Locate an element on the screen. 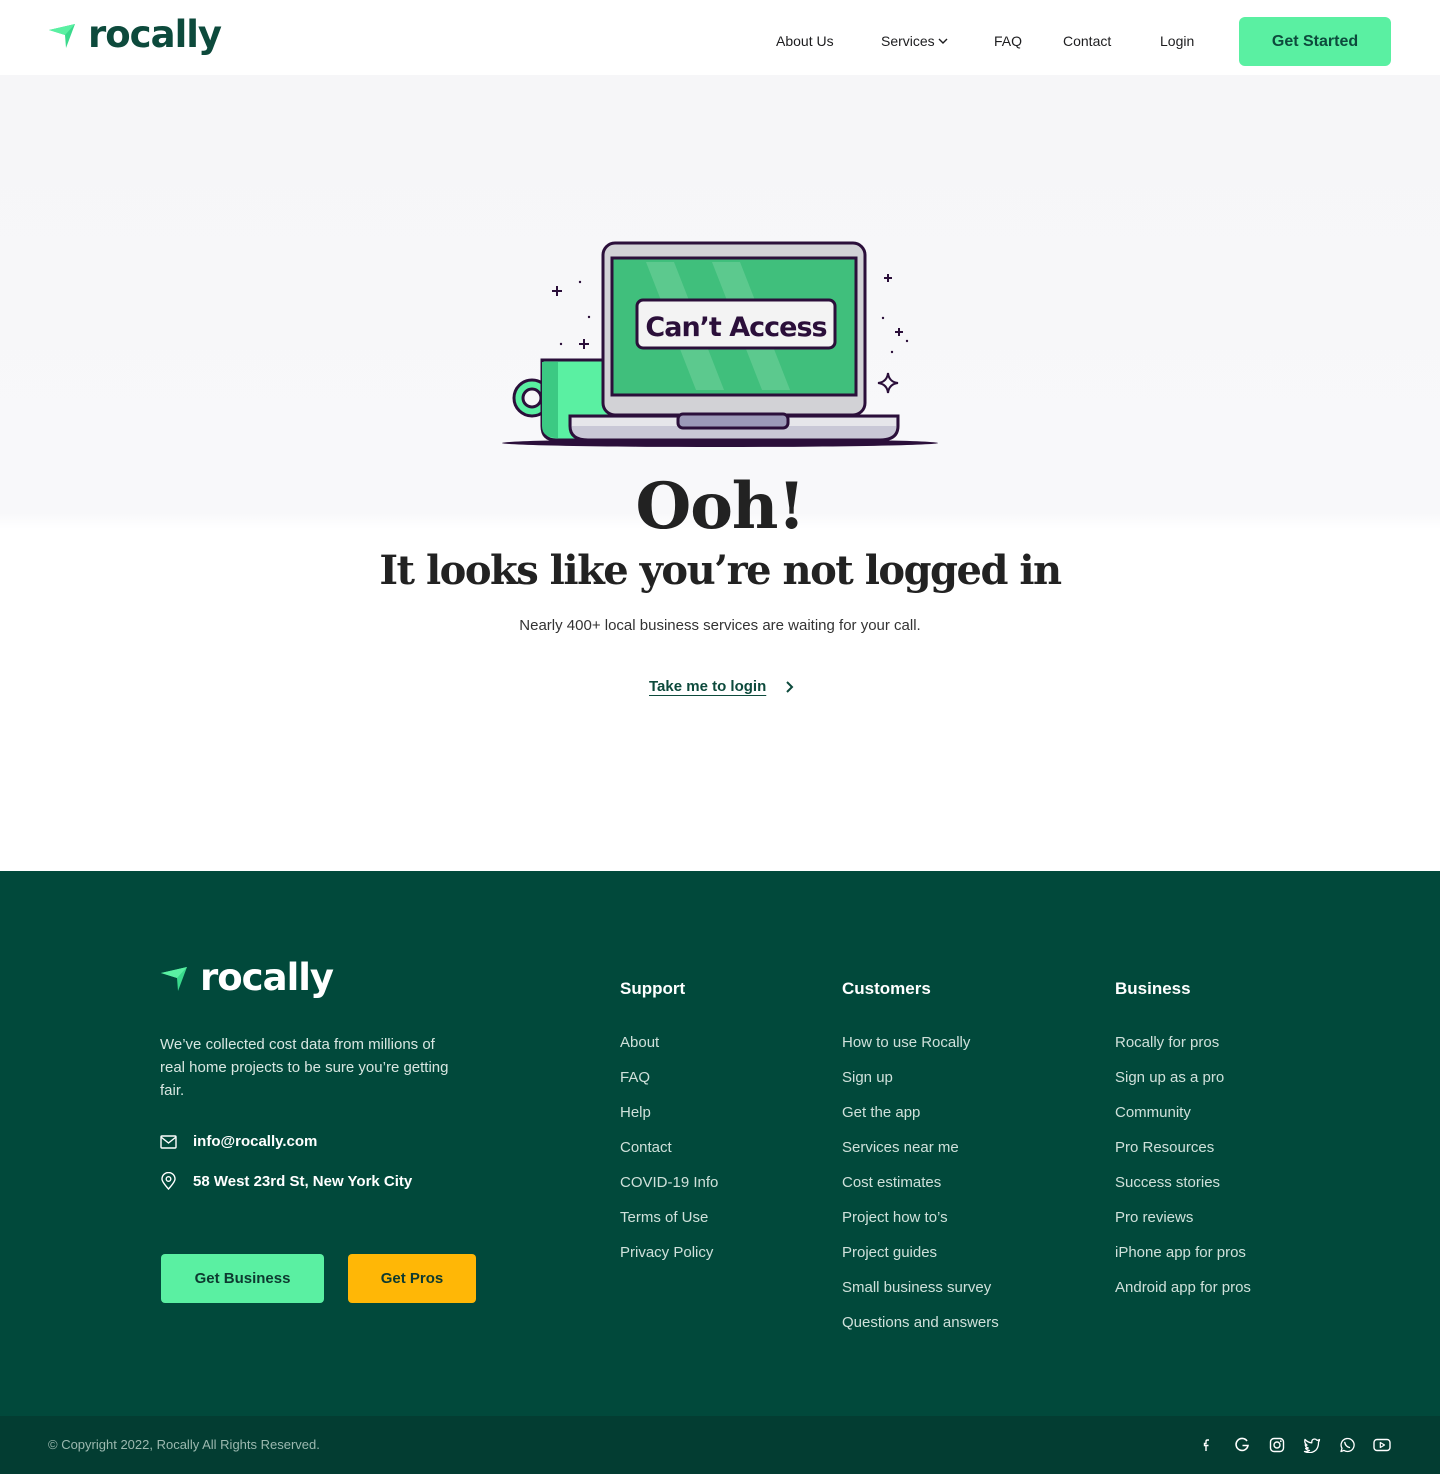 The height and width of the screenshot is (1474, 1440). cant-access-text: Can’t Access is located at coordinates (735, 327).